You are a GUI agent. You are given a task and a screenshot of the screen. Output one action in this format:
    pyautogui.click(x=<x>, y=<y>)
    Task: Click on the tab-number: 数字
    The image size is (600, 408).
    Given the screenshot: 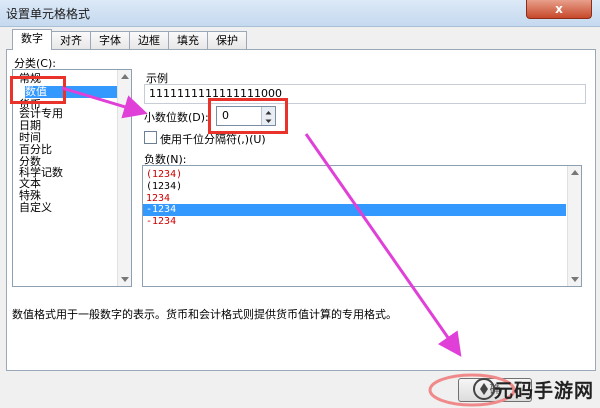 What is the action you would take?
    pyautogui.click(x=32, y=39)
    